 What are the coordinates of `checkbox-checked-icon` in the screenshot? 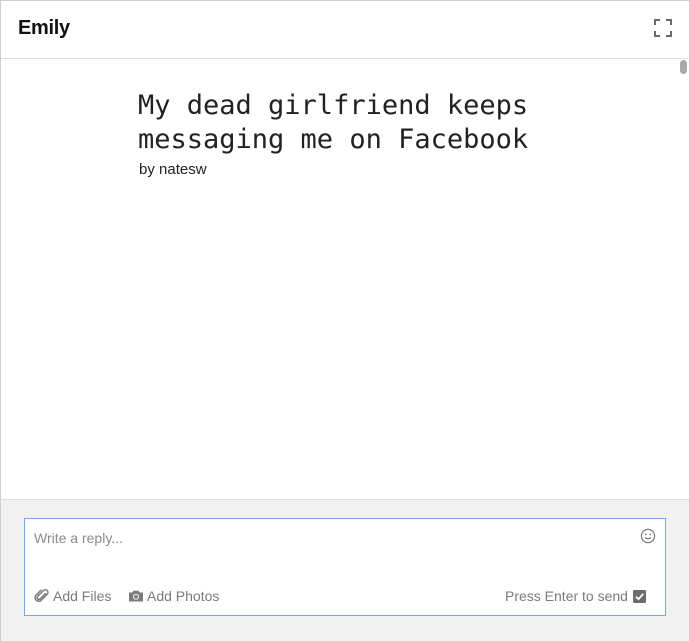 It's located at (639, 596).